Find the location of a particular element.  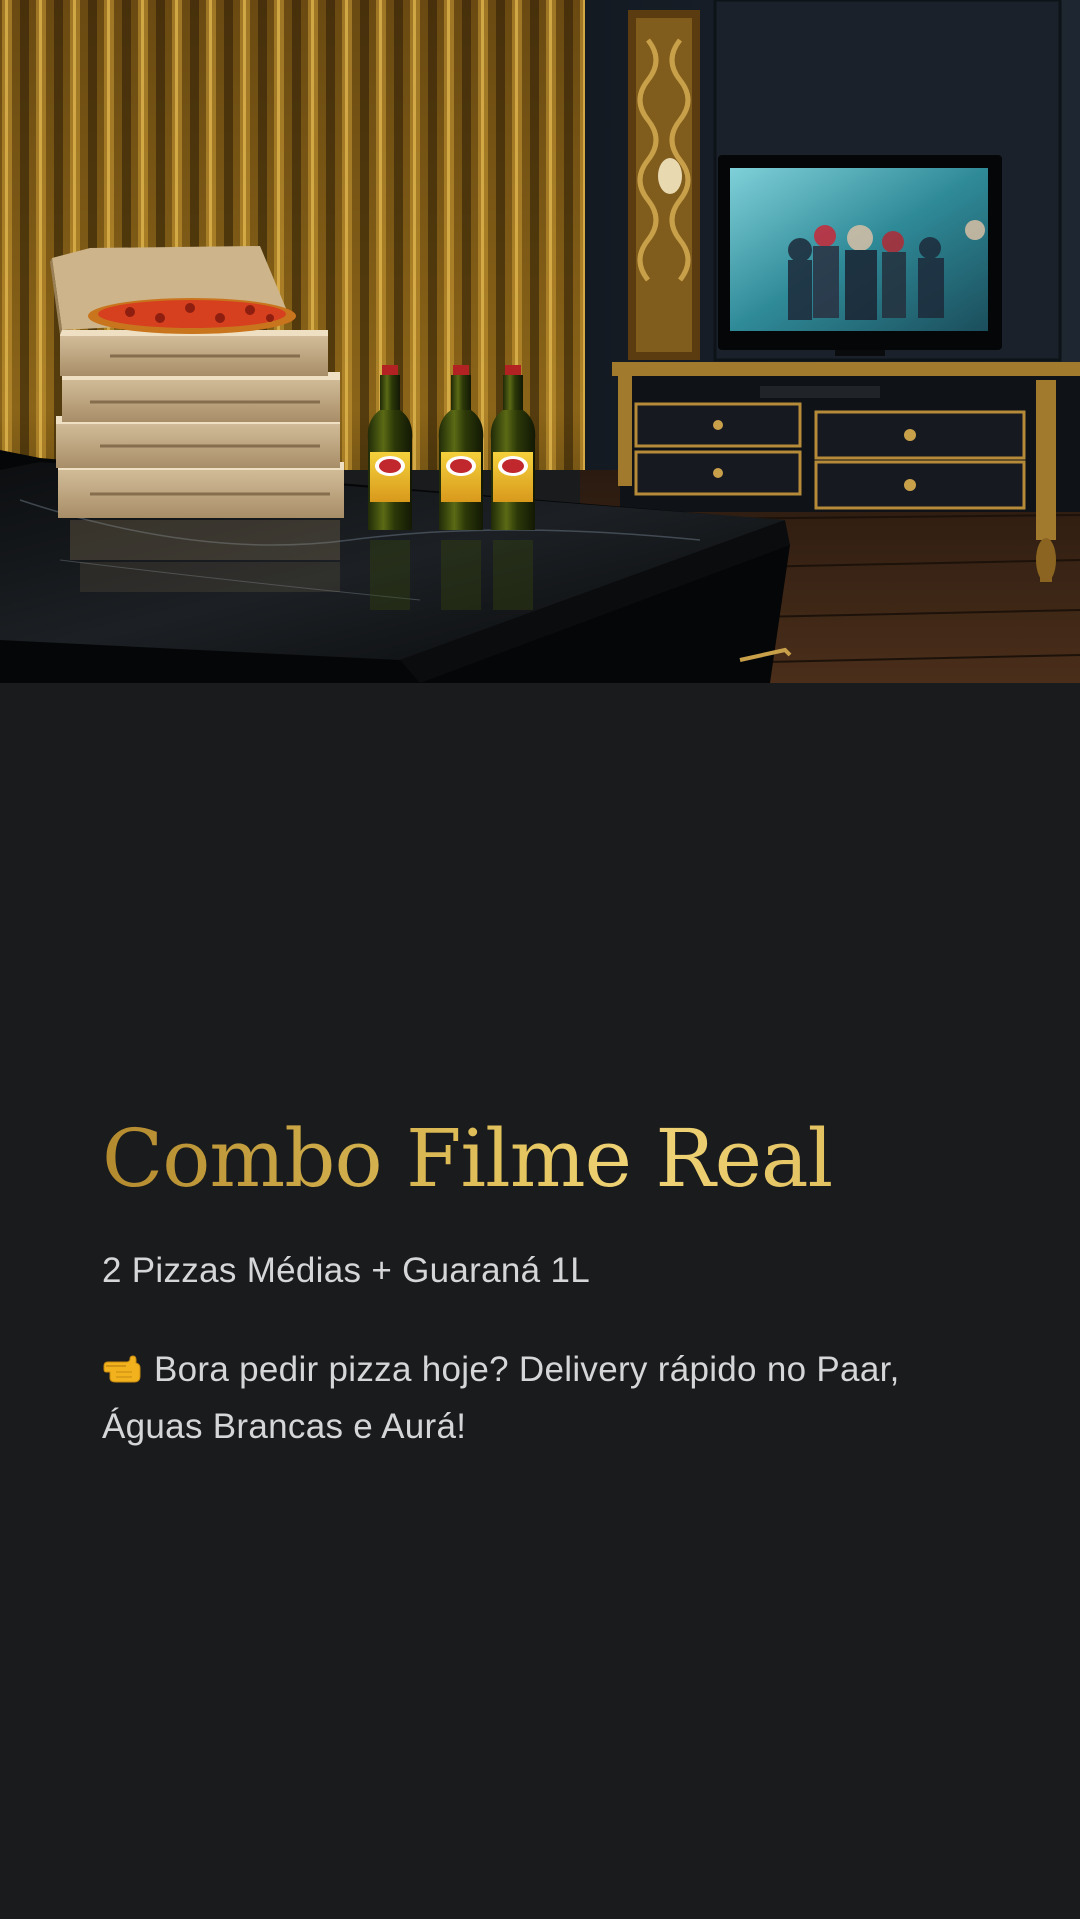

combo-subtitle: 2 Pizzas Médias + Guaraná 1L is located at coordinates (346, 1270).